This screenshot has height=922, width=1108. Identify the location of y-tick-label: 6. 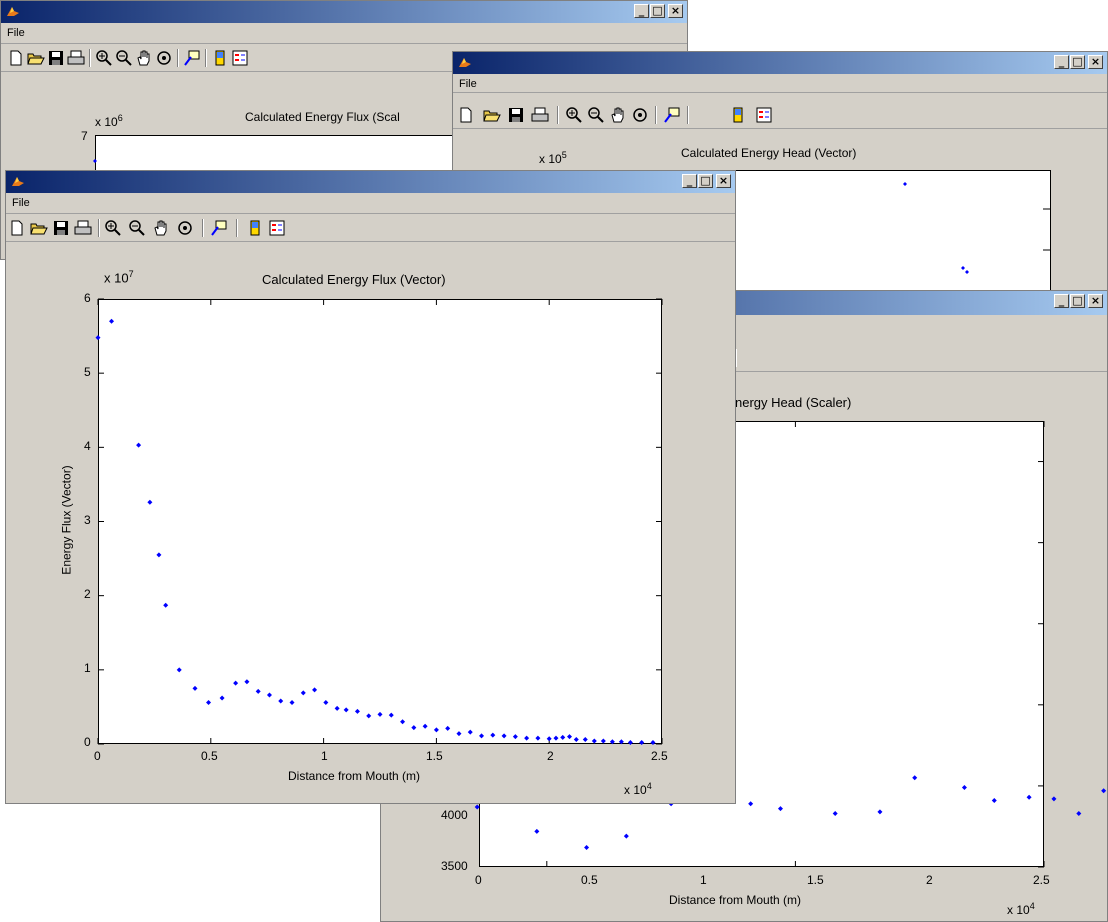
(87, 298).